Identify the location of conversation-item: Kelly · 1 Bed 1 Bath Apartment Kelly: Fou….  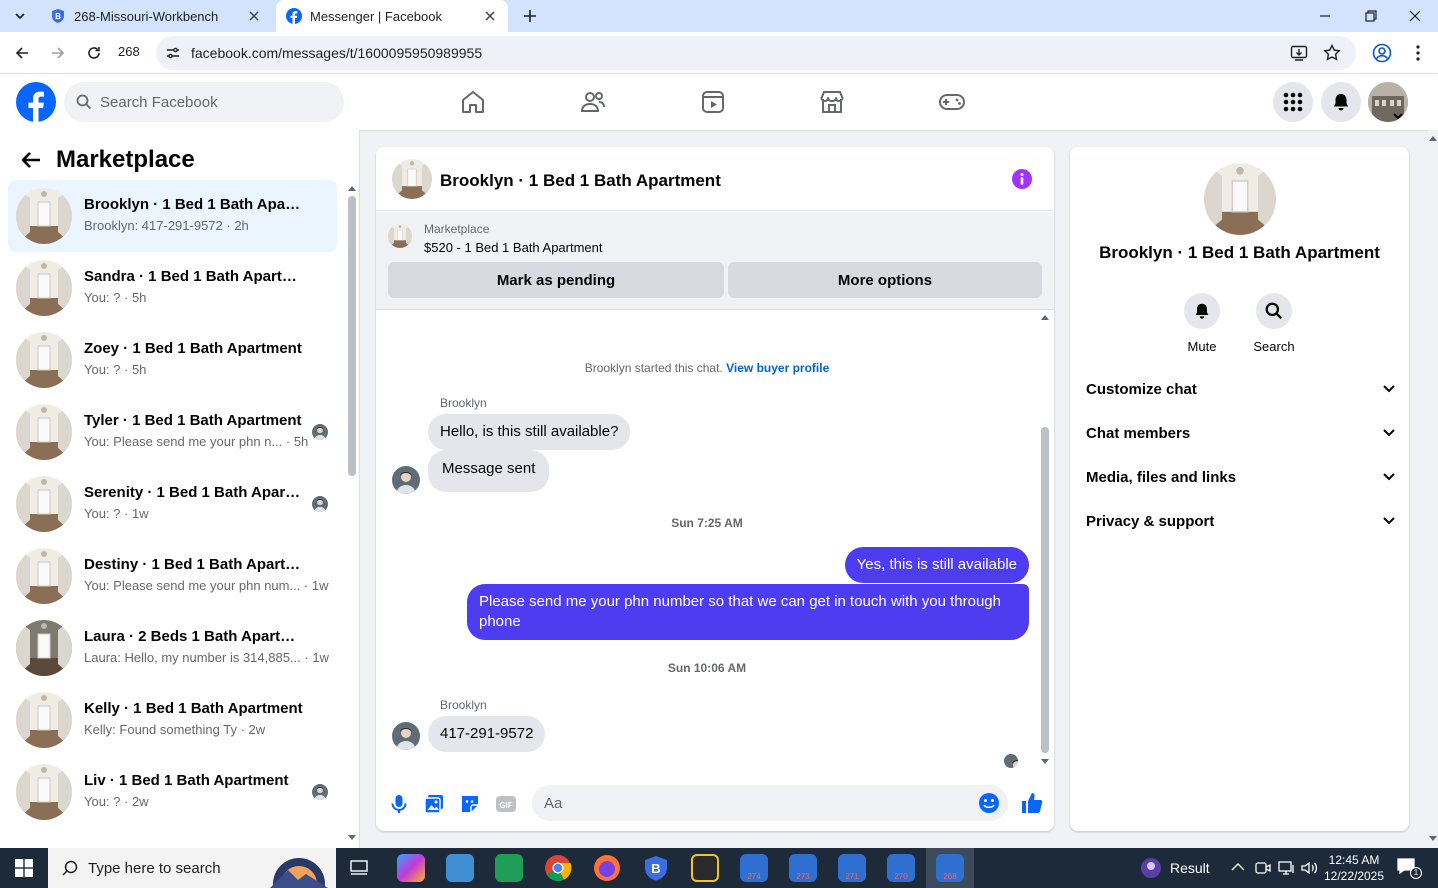
(172, 720).